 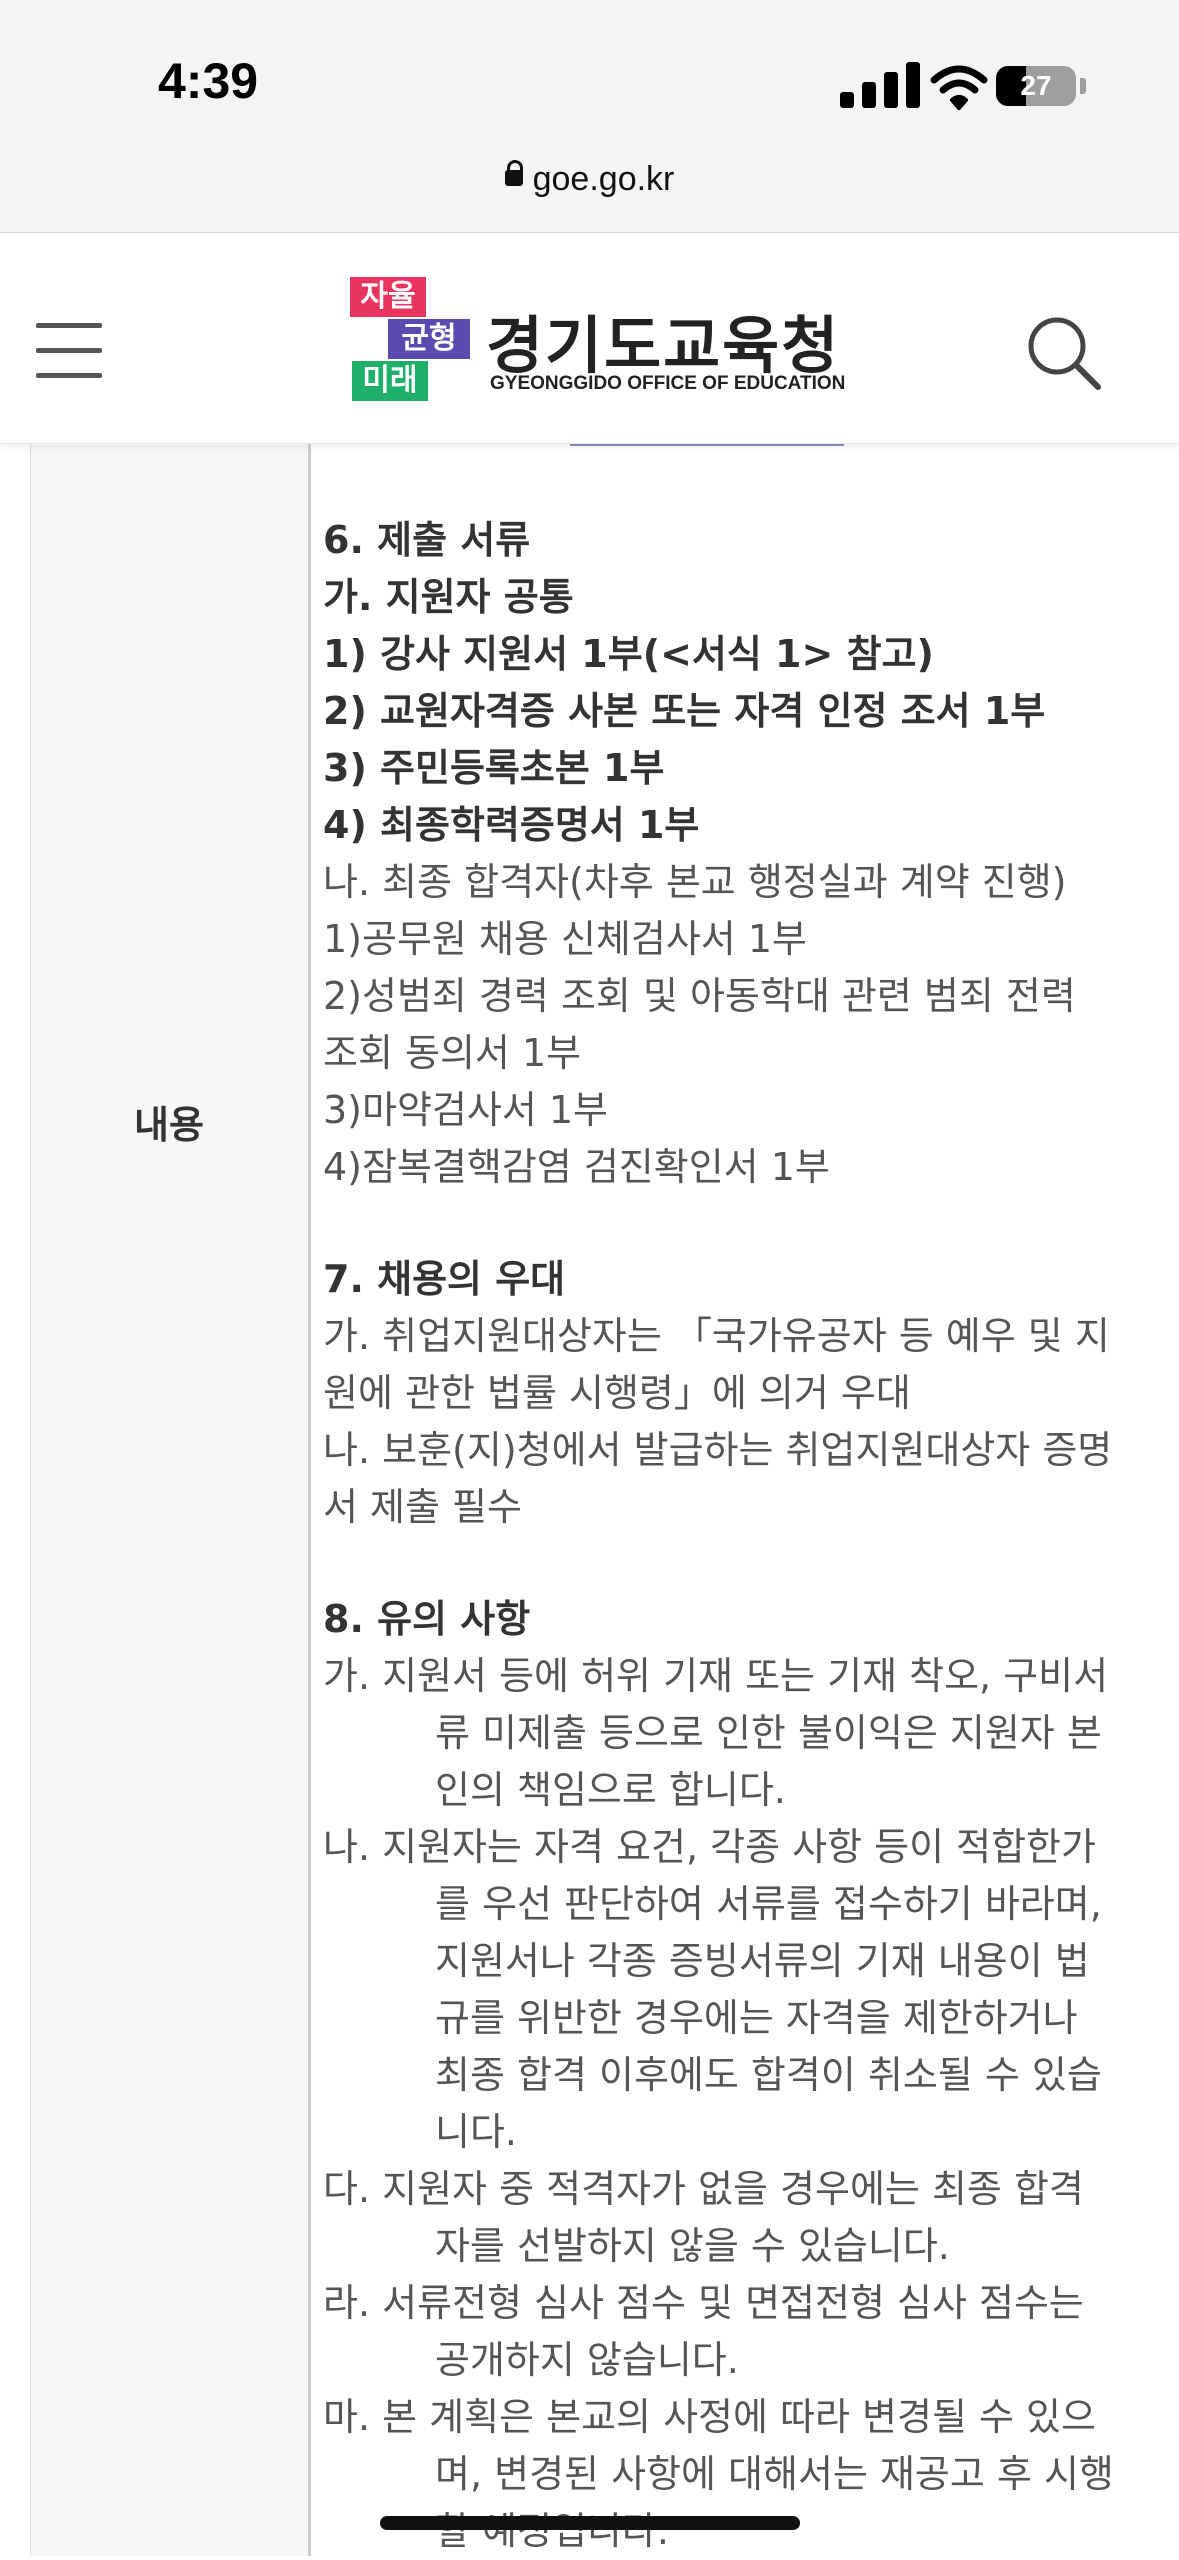 What do you see at coordinates (885, 86) in the screenshot?
I see `signal-icon` at bounding box center [885, 86].